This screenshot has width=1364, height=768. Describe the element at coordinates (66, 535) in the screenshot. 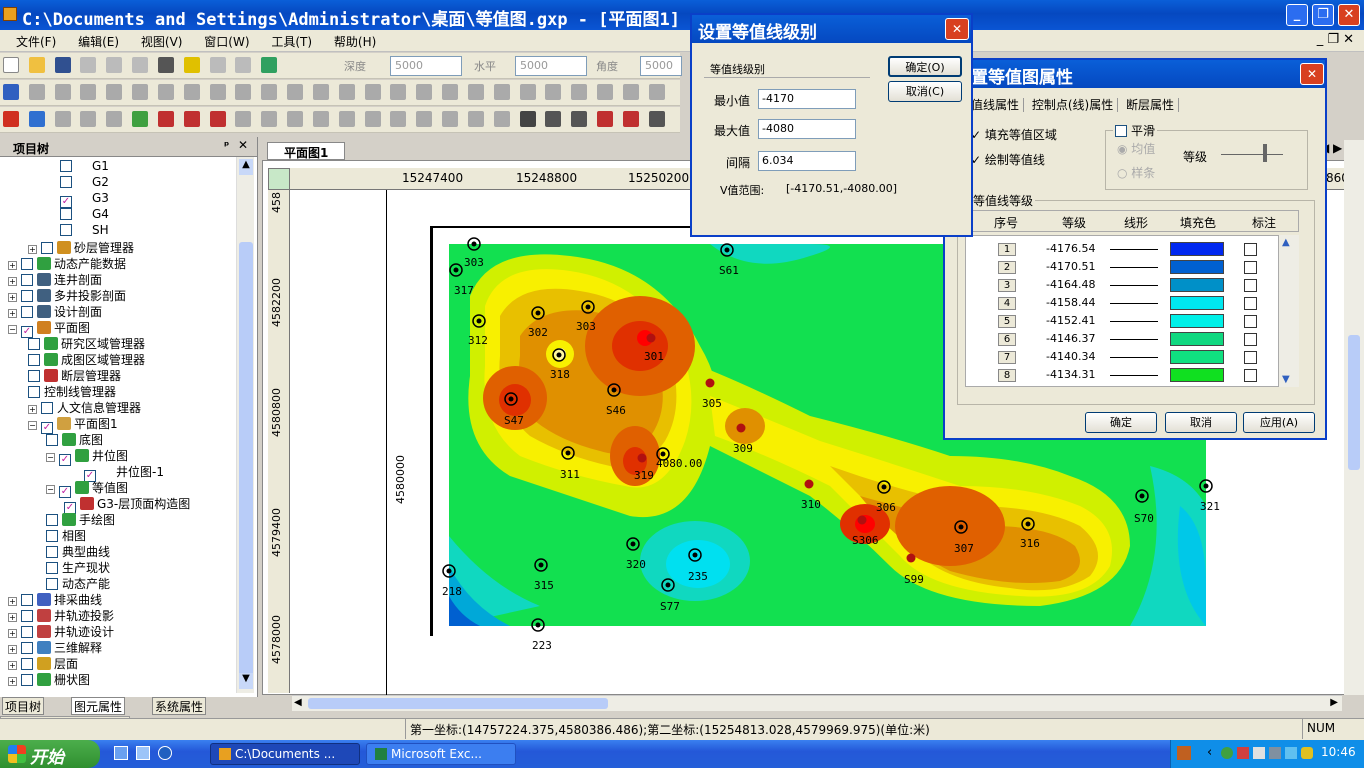

I see `tree-item: 相图` at that location.